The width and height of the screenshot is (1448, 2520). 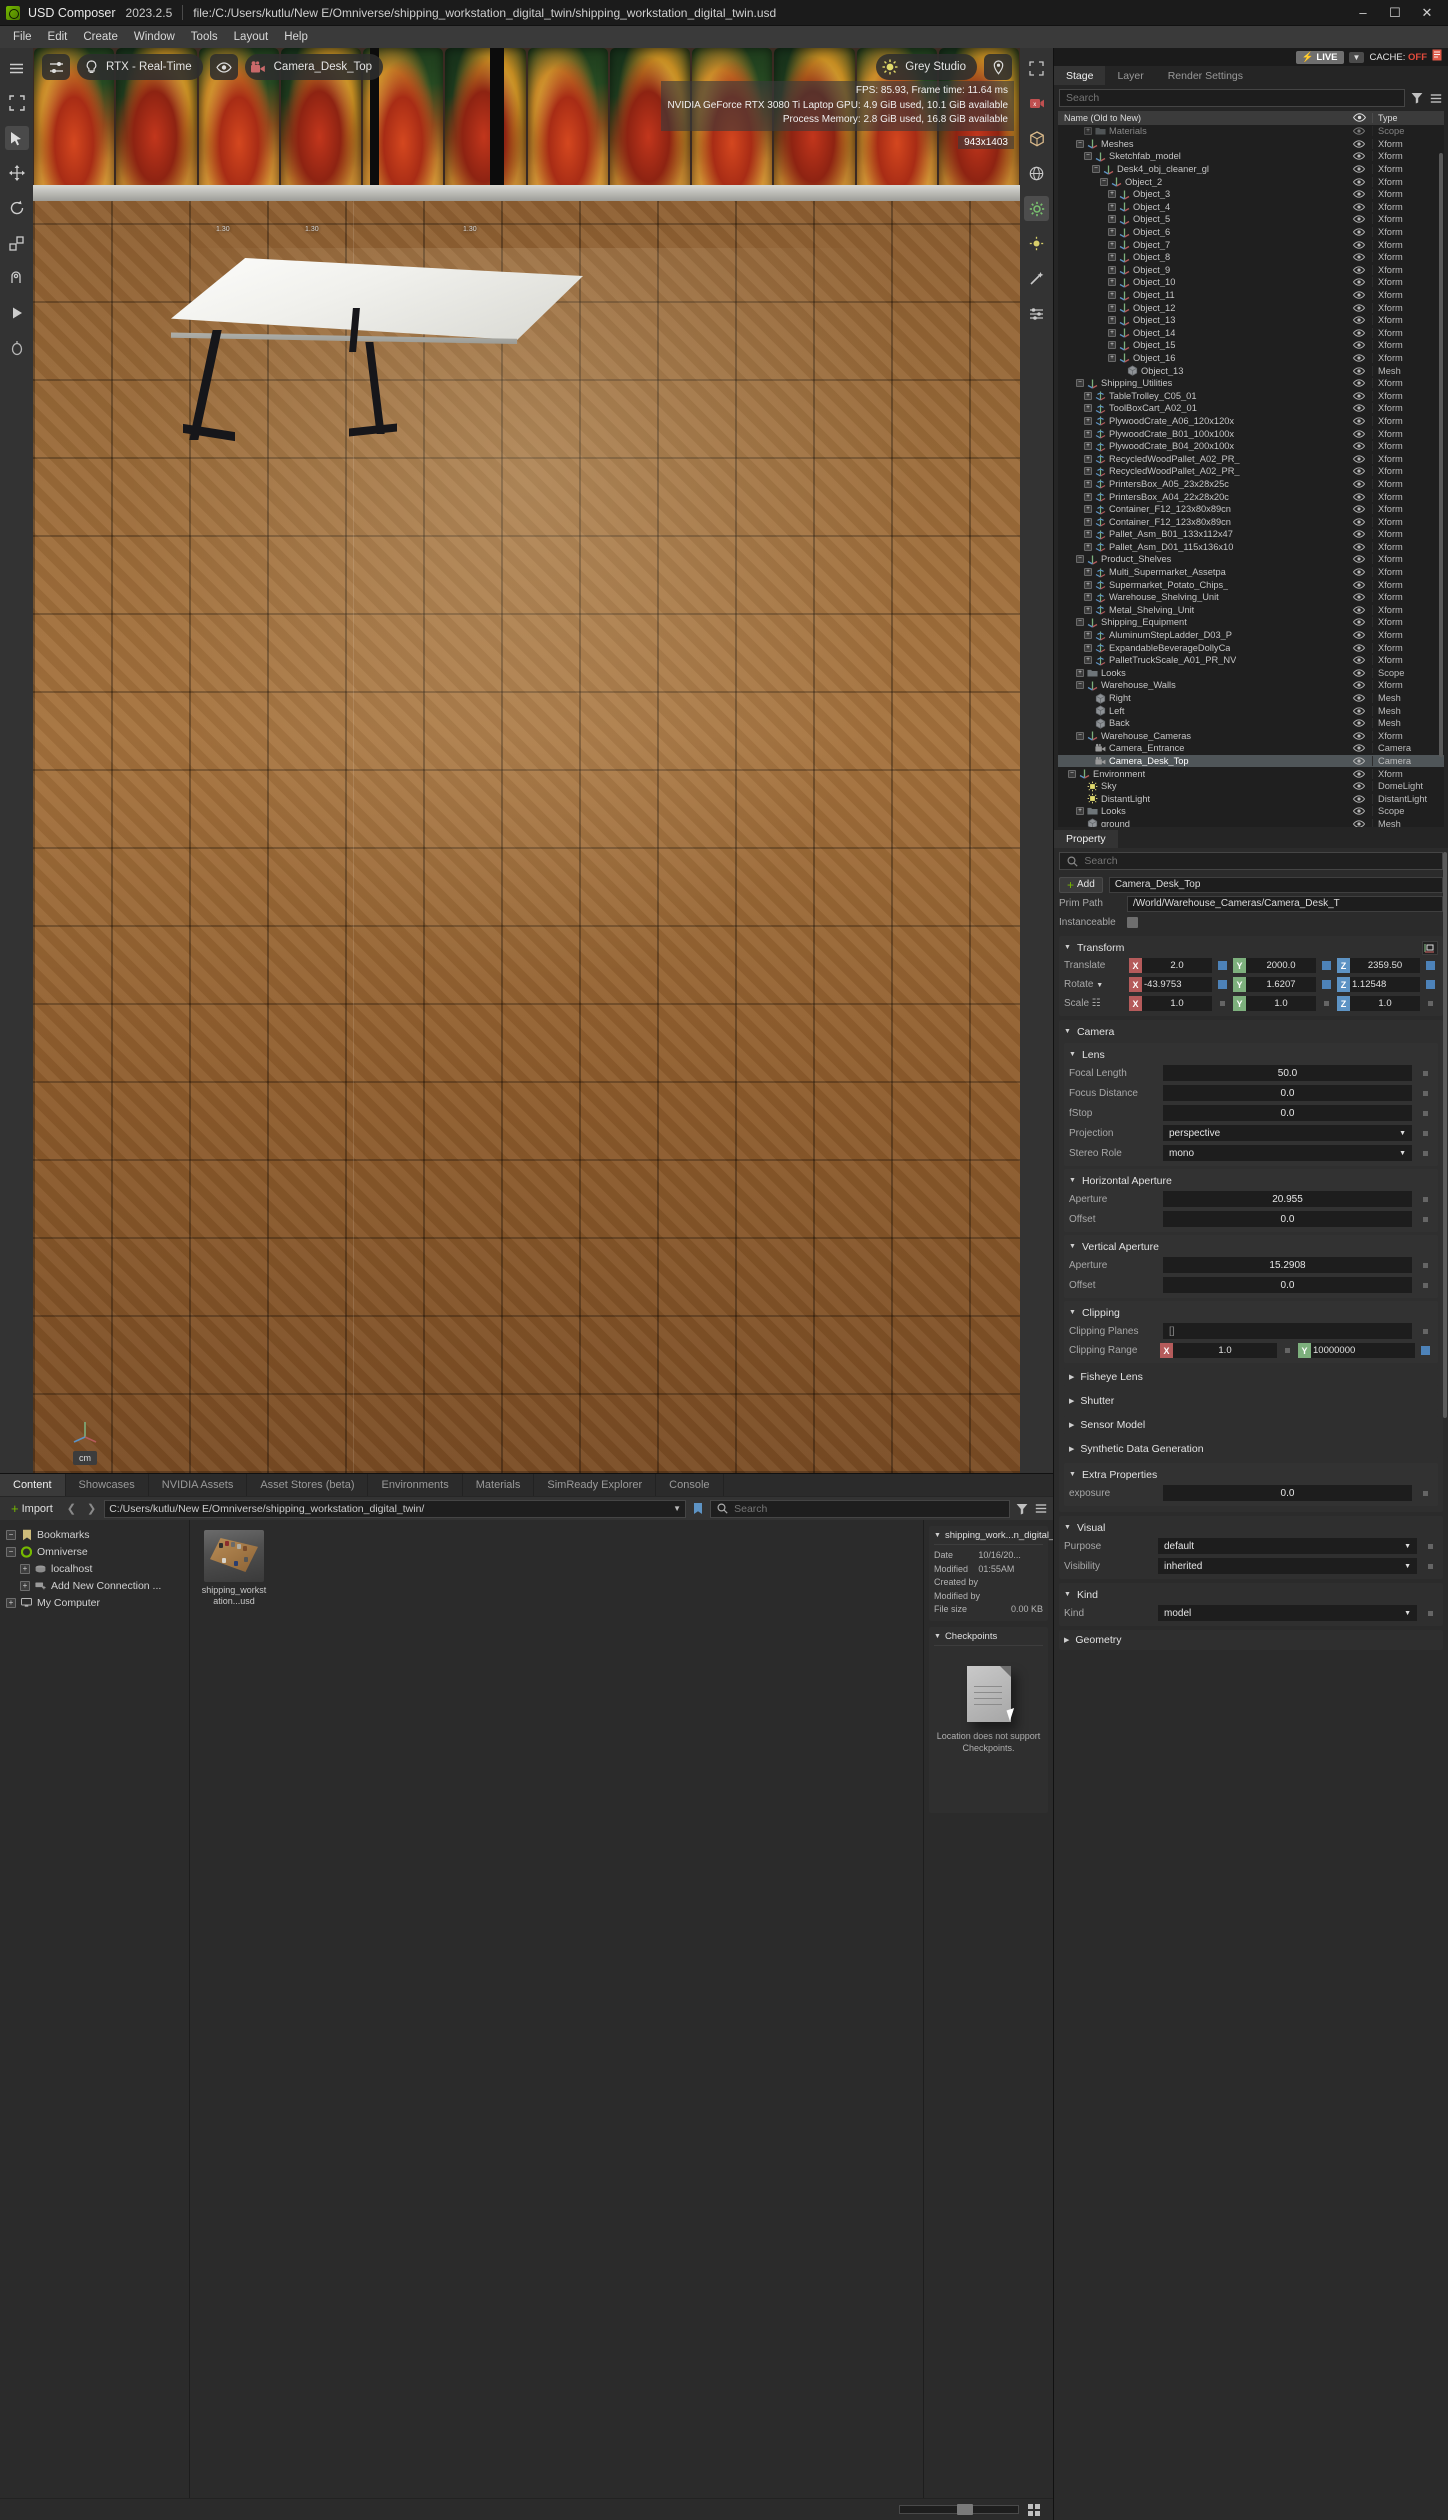 What do you see at coordinates (71, 1508) in the screenshot?
I see `nav-back-icon: ❮` at bounding box center [71, 1508].